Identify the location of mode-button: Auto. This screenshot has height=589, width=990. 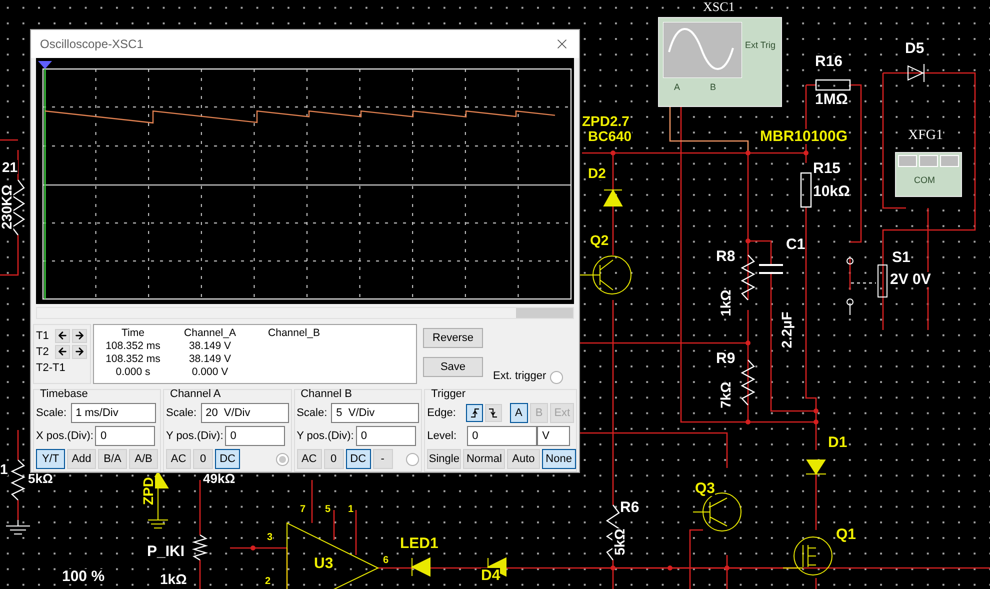
(523, 459).